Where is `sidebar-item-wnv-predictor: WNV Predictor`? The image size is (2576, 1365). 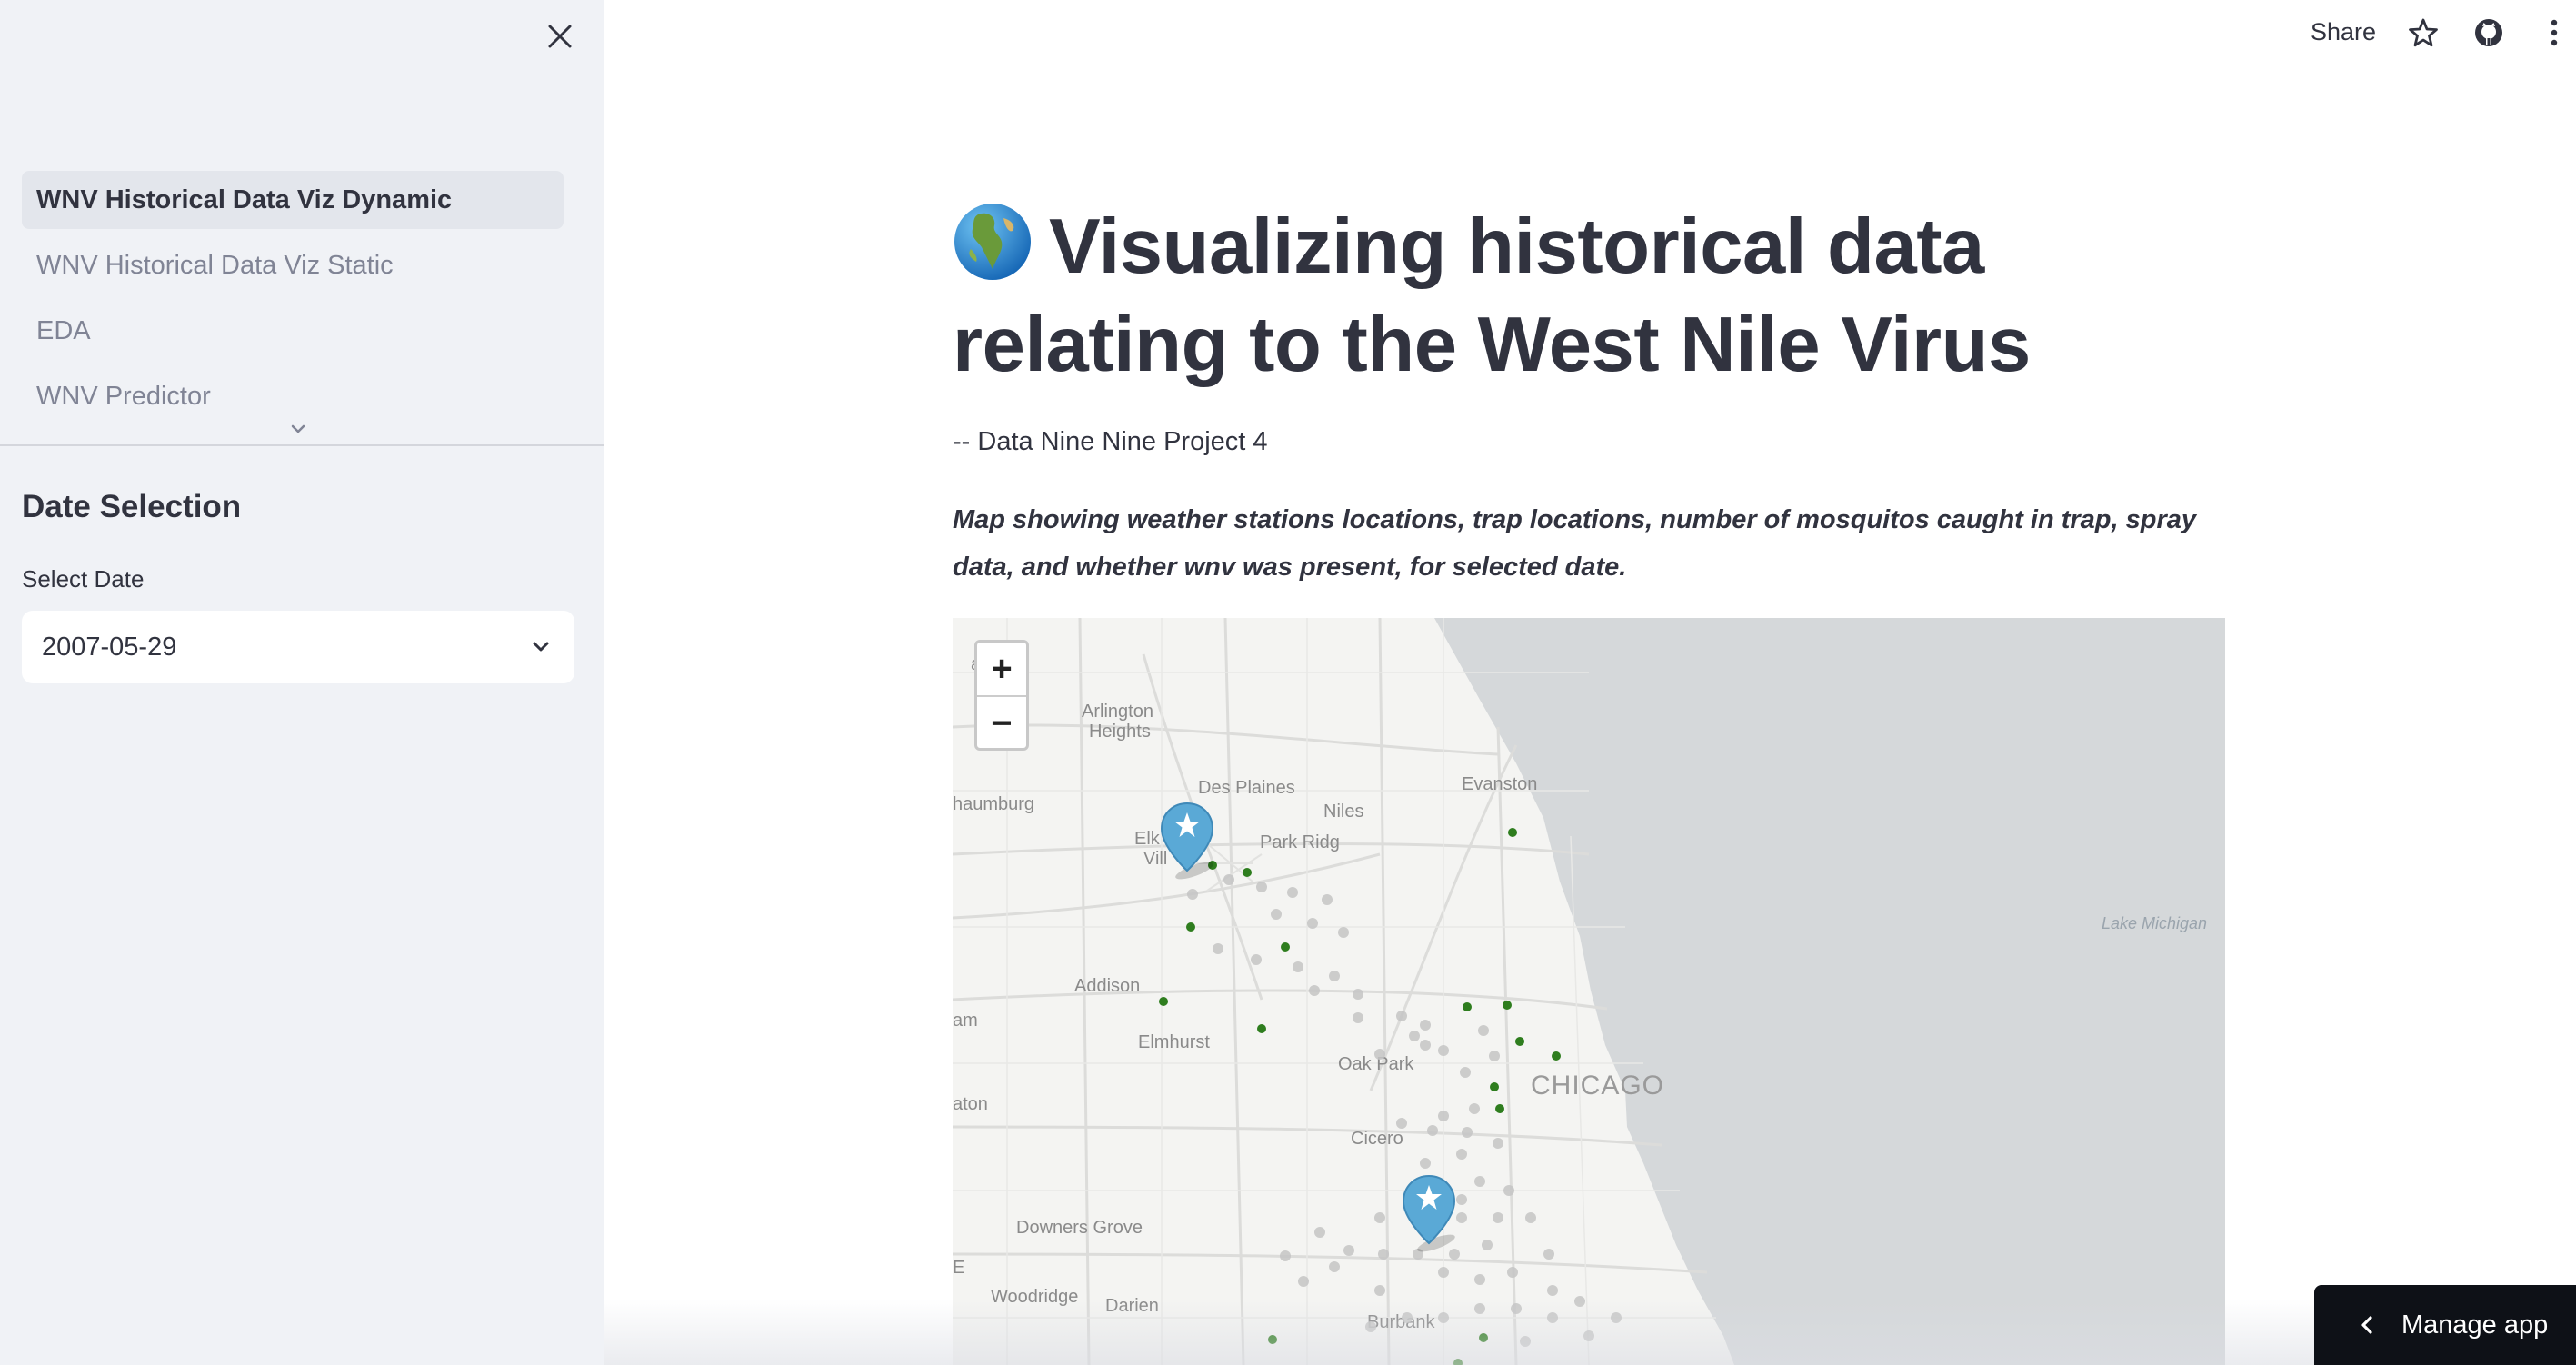 sidebar-item-wnv-predictor: WNV Predictor is located at coordinates (293, 396).